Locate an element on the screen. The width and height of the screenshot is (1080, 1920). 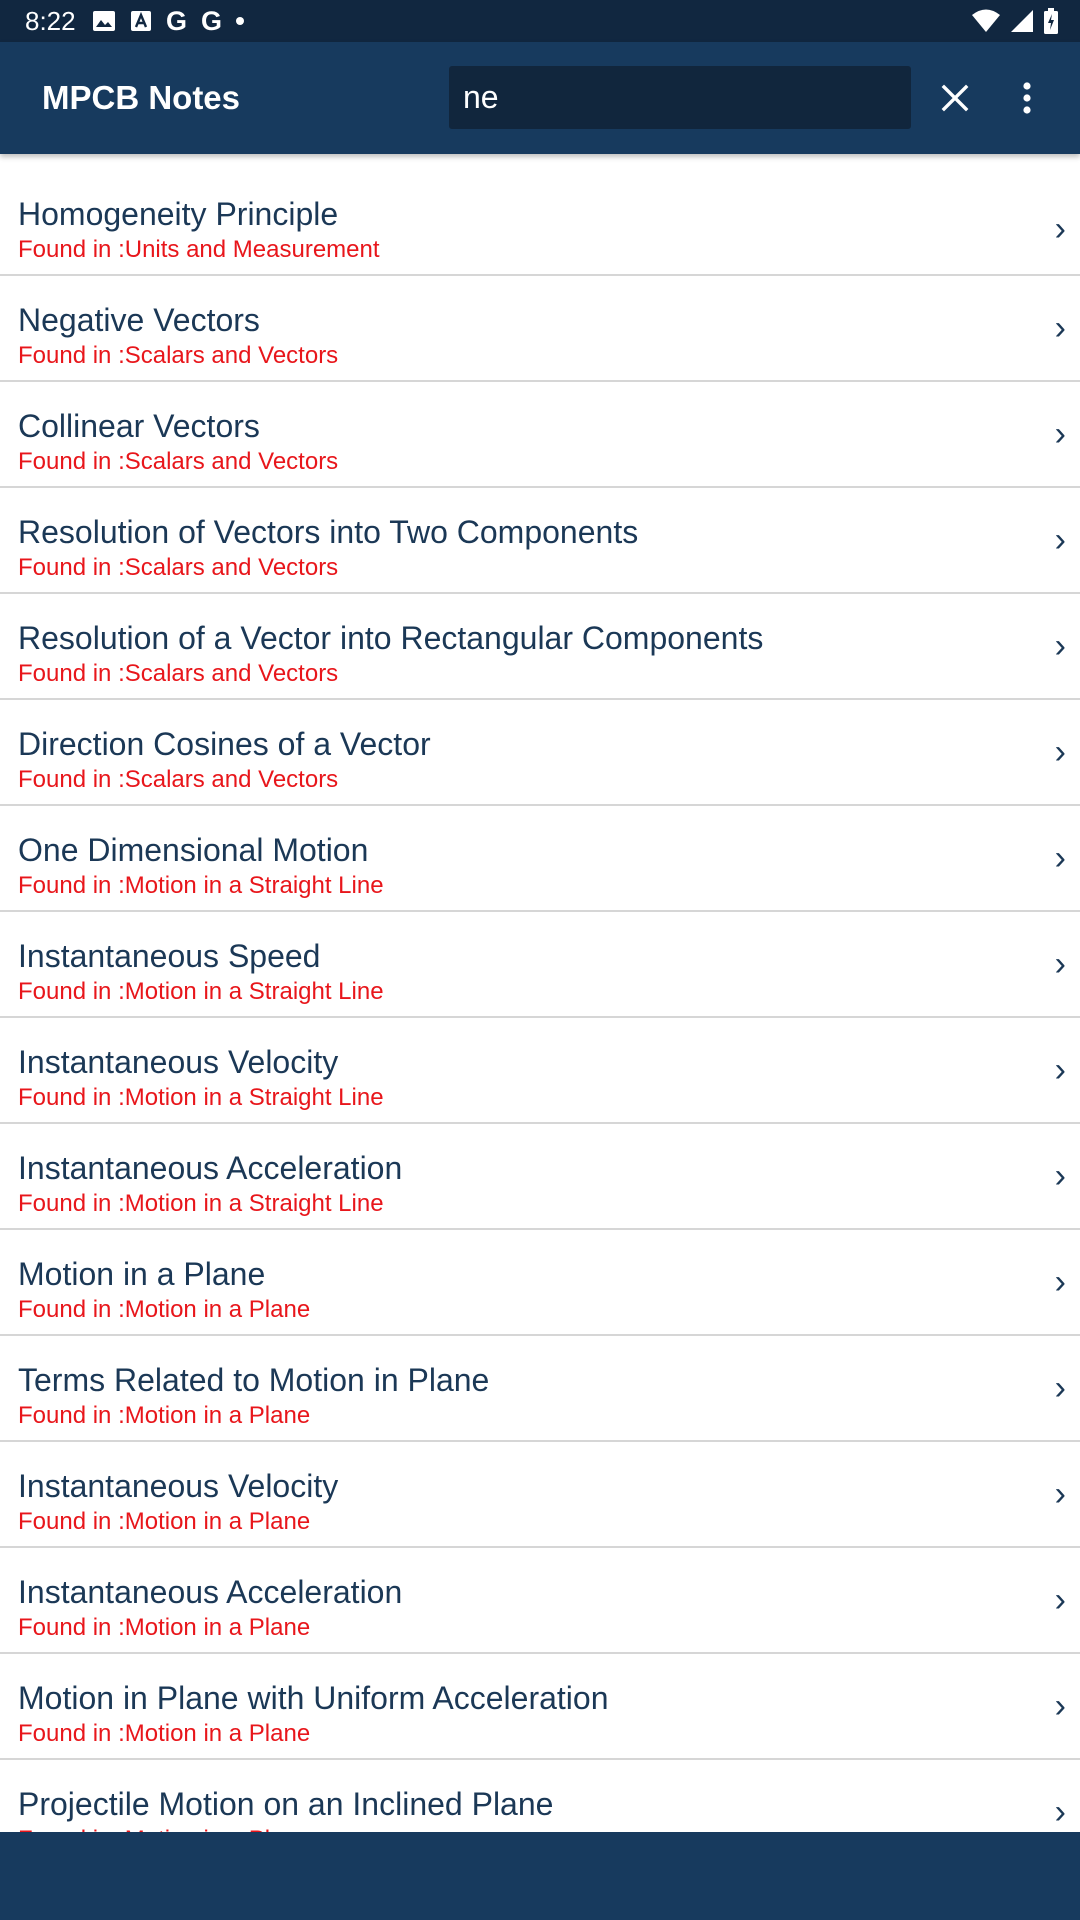
image-icon is located at coordinates (104, 21).